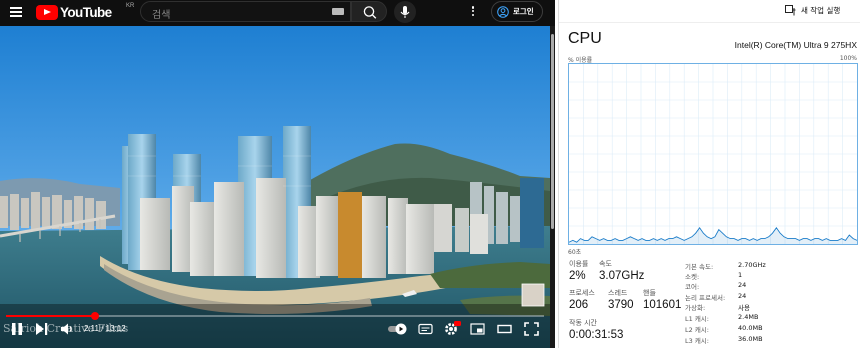  What do you see at coordinates (695, 308) in the screenshot?
I see `spec-label: 가상화:` at bounding box center [695, 308].